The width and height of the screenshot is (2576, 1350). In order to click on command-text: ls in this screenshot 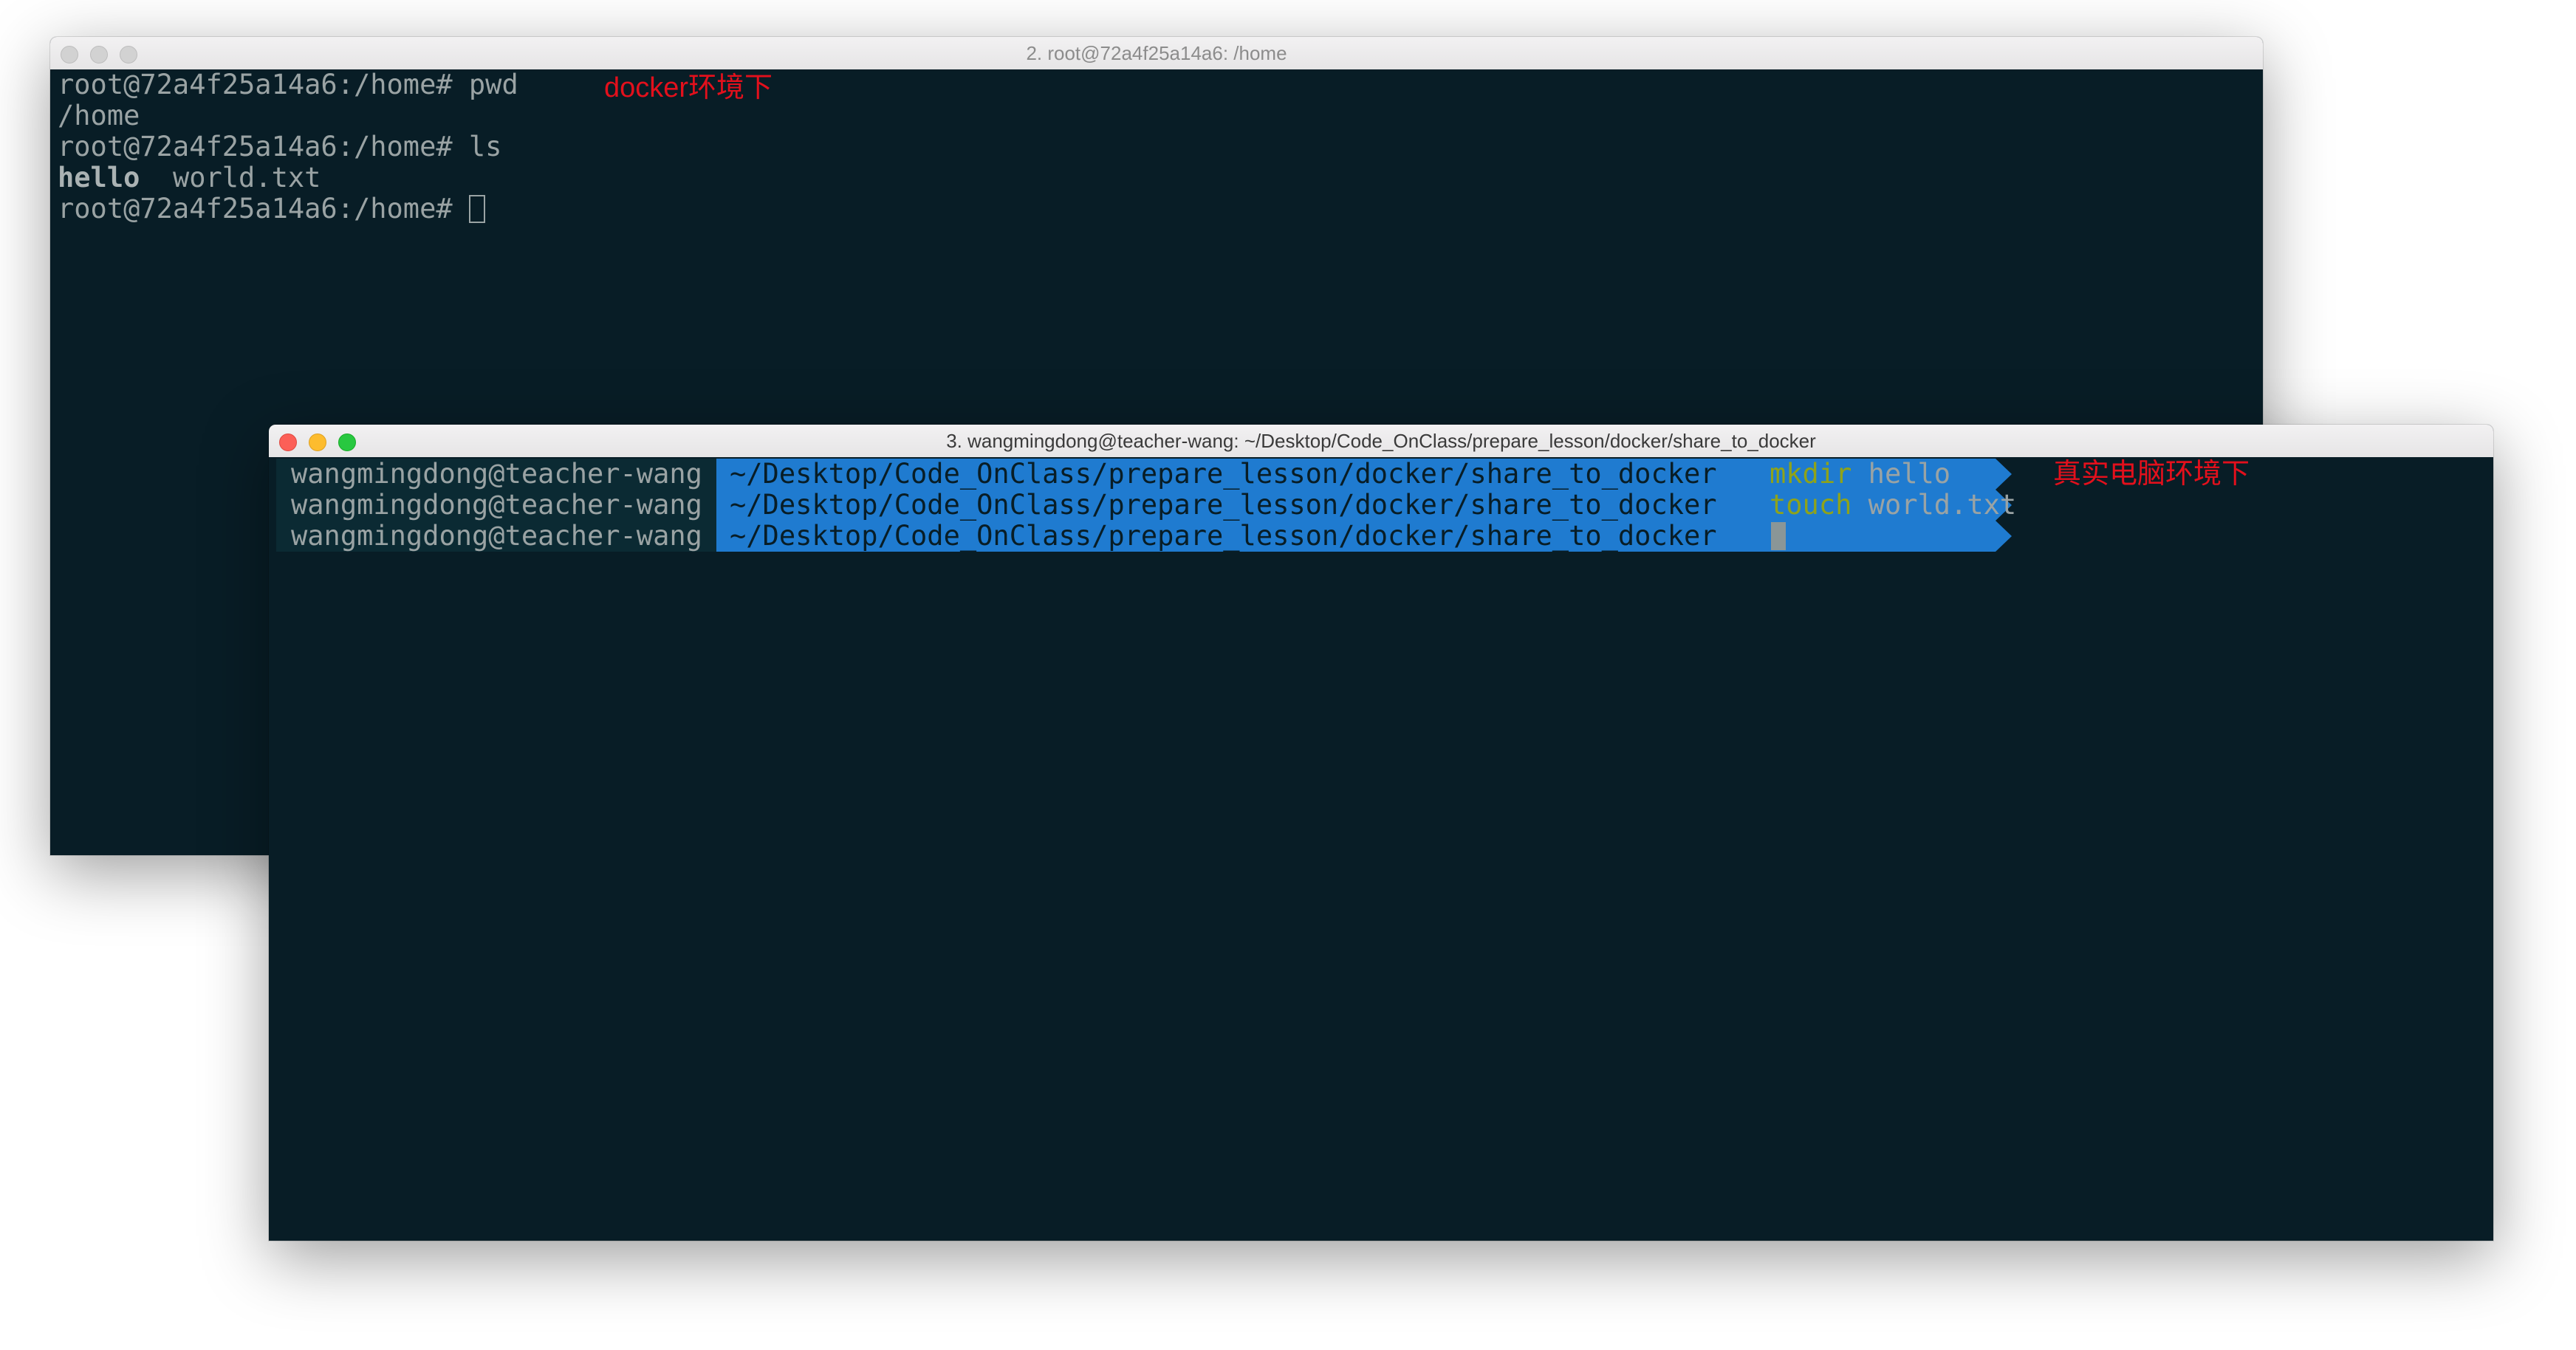, I will do `click(485, 146)`.